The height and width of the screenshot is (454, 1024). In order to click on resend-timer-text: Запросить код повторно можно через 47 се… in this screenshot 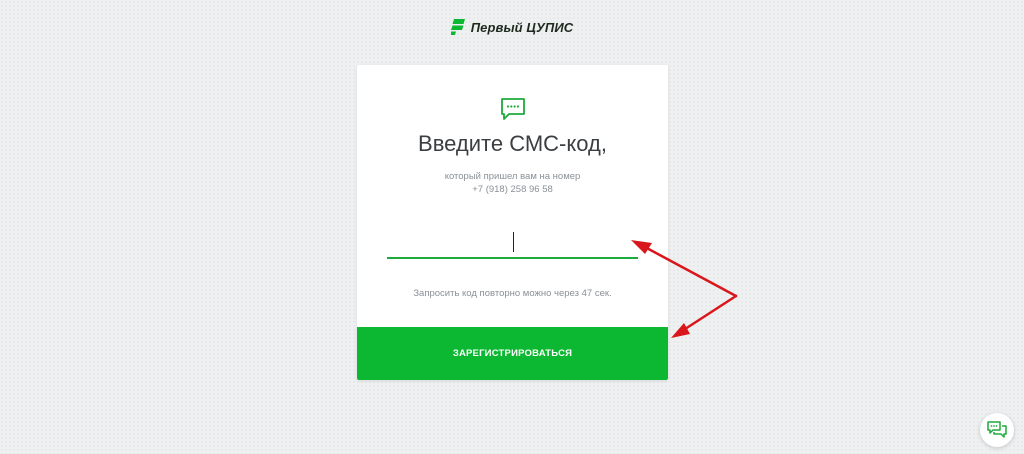, I will do `click(512, 293)`.